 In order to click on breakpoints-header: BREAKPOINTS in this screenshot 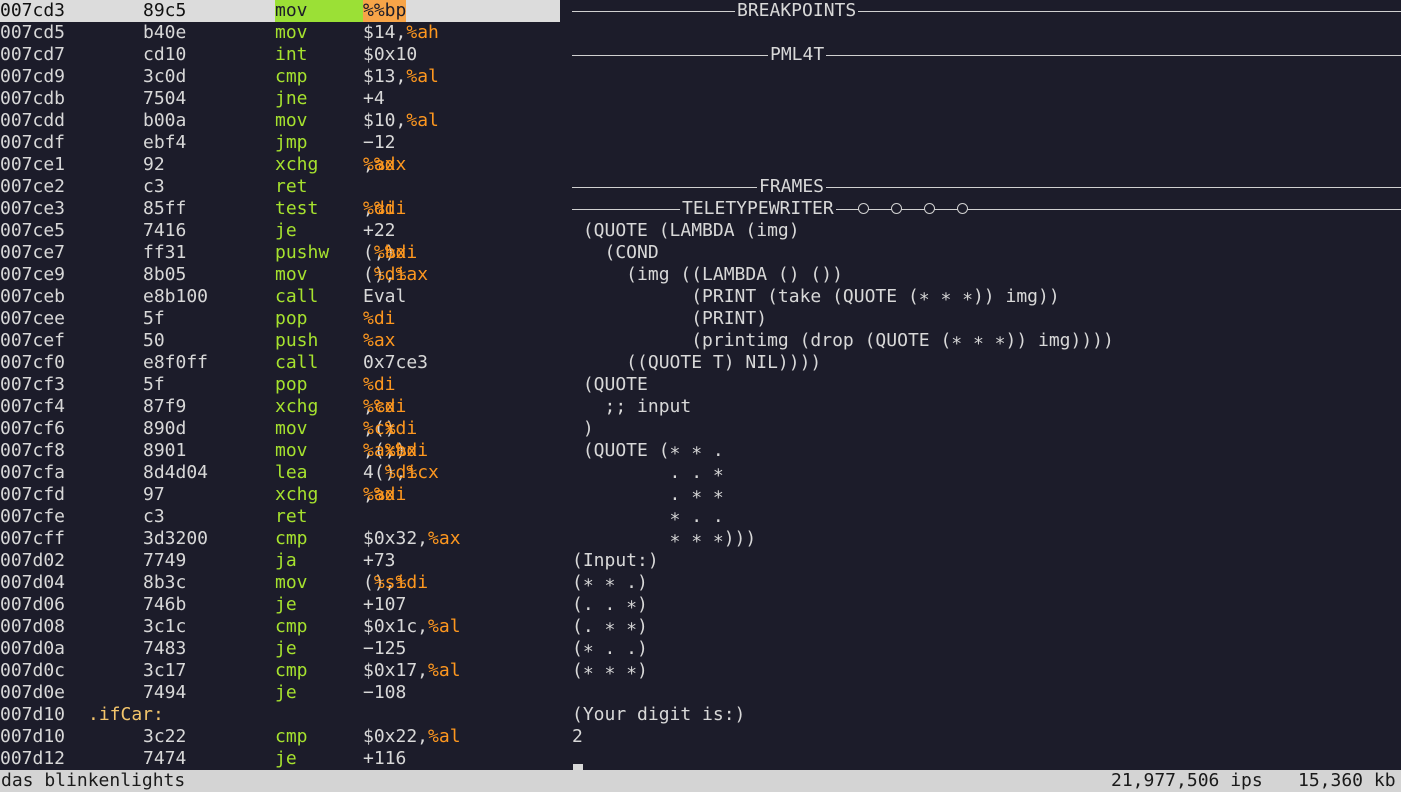, I will do `click(986, 11)`.